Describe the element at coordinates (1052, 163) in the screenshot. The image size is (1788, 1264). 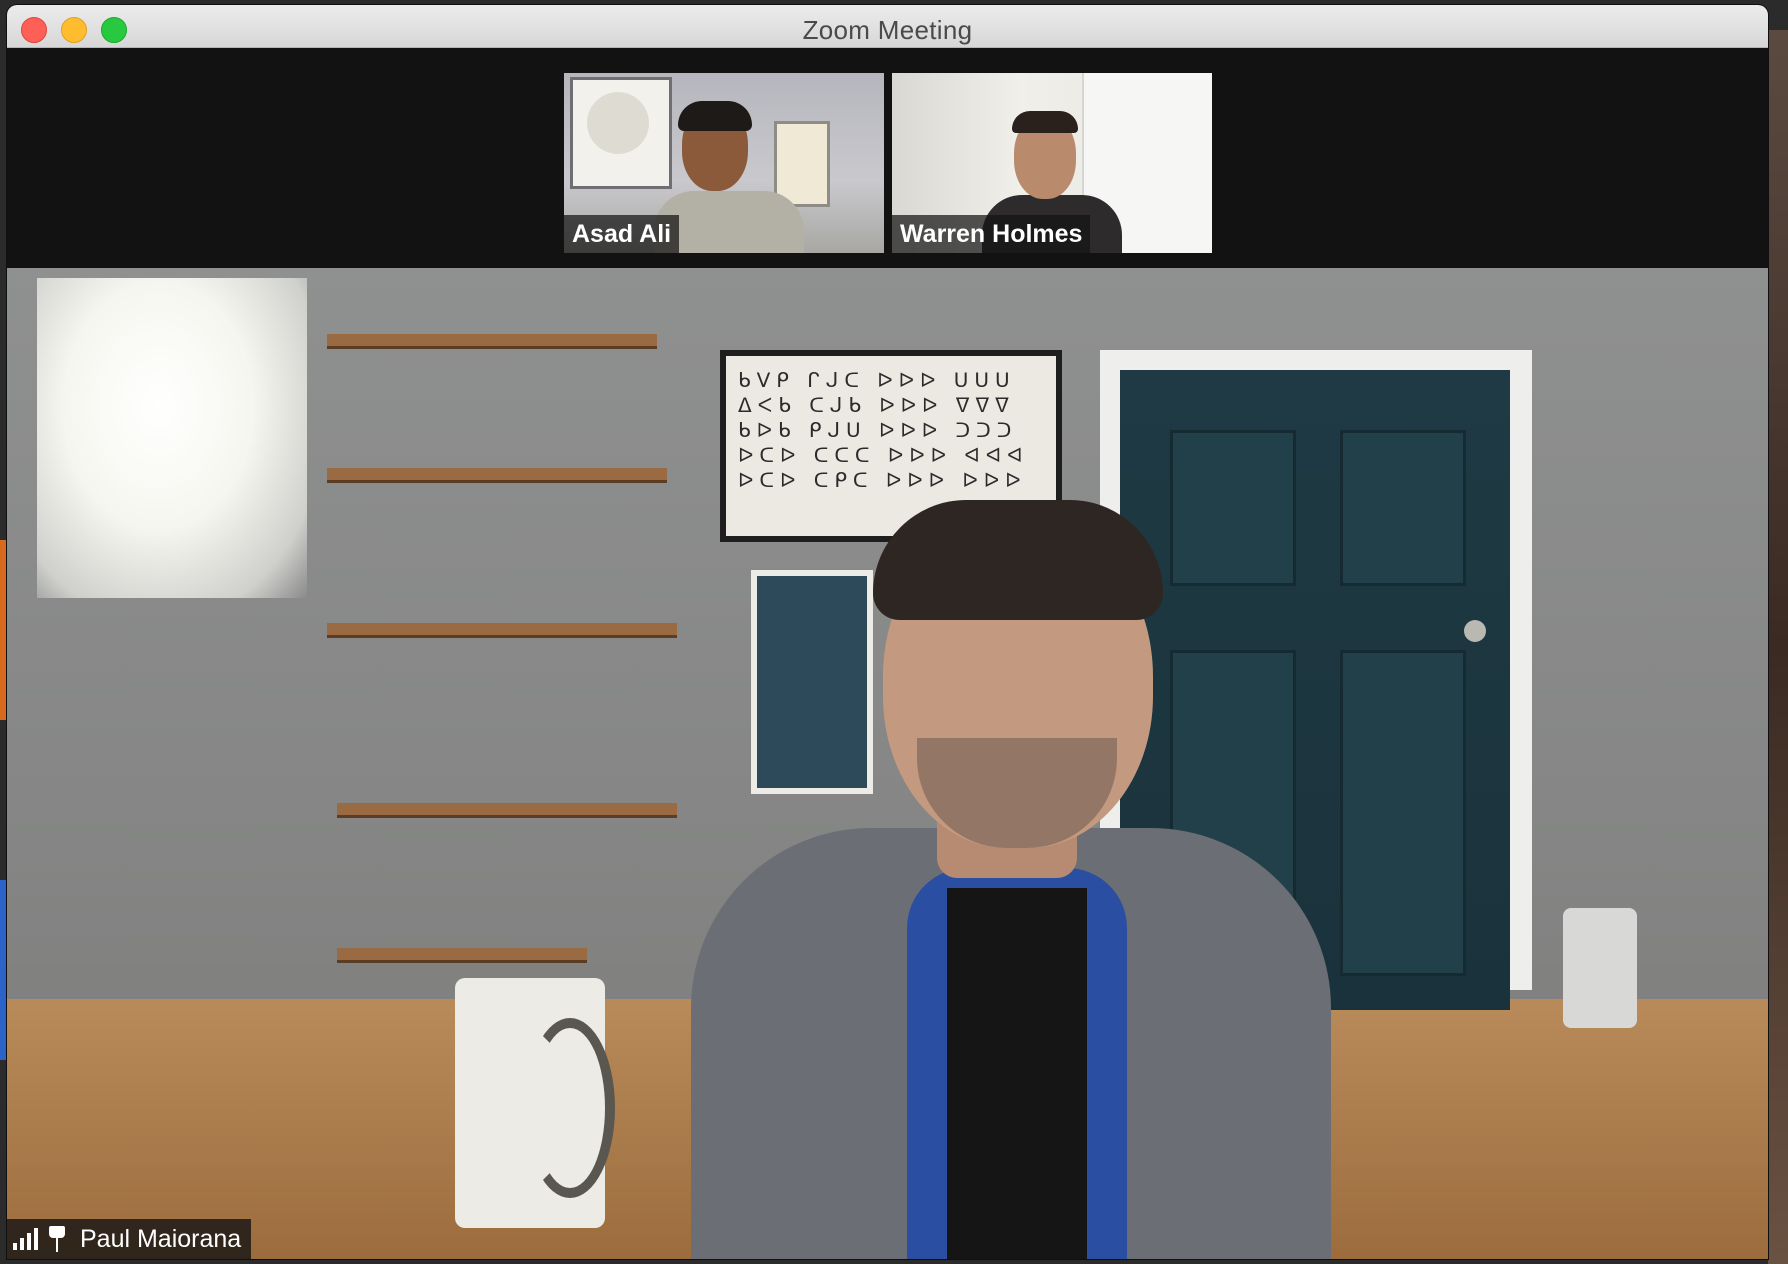
I see `participant-thumbnail: Warren Holmes` at that location.